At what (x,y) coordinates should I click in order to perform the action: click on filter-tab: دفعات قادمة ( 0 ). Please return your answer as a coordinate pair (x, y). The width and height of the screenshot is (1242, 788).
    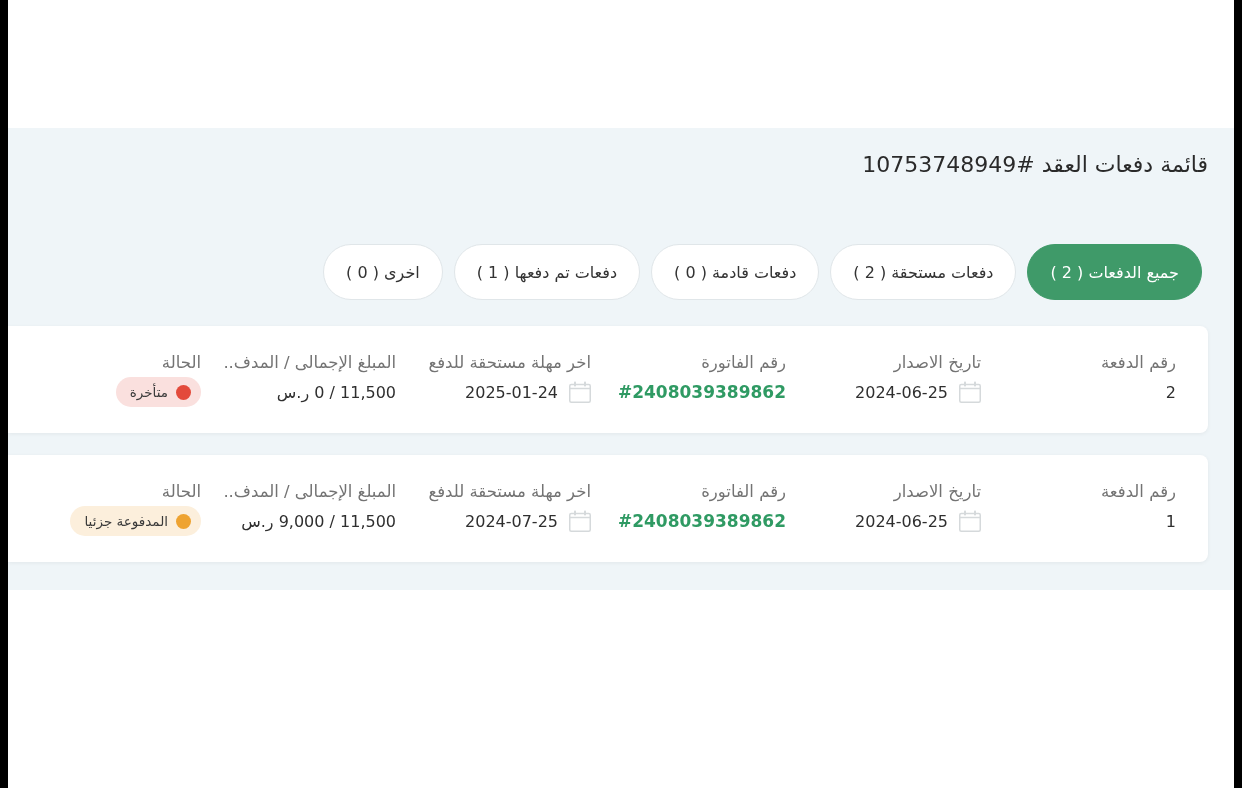
    Looking at the image, I should click on (735, 272).